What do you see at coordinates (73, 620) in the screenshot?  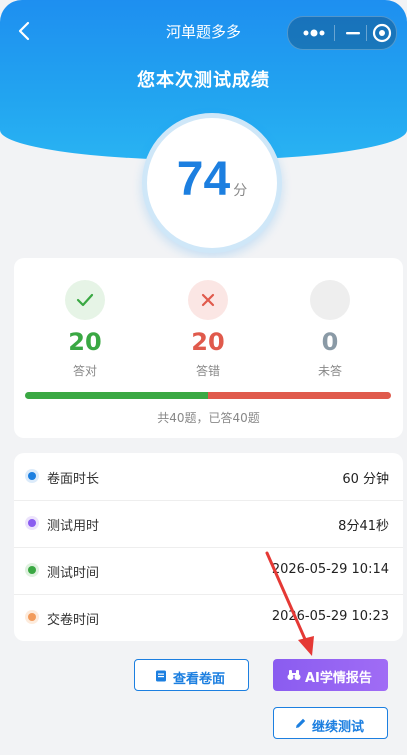 I see `info-label: 交卷时间` at bounding box center [73, 620].